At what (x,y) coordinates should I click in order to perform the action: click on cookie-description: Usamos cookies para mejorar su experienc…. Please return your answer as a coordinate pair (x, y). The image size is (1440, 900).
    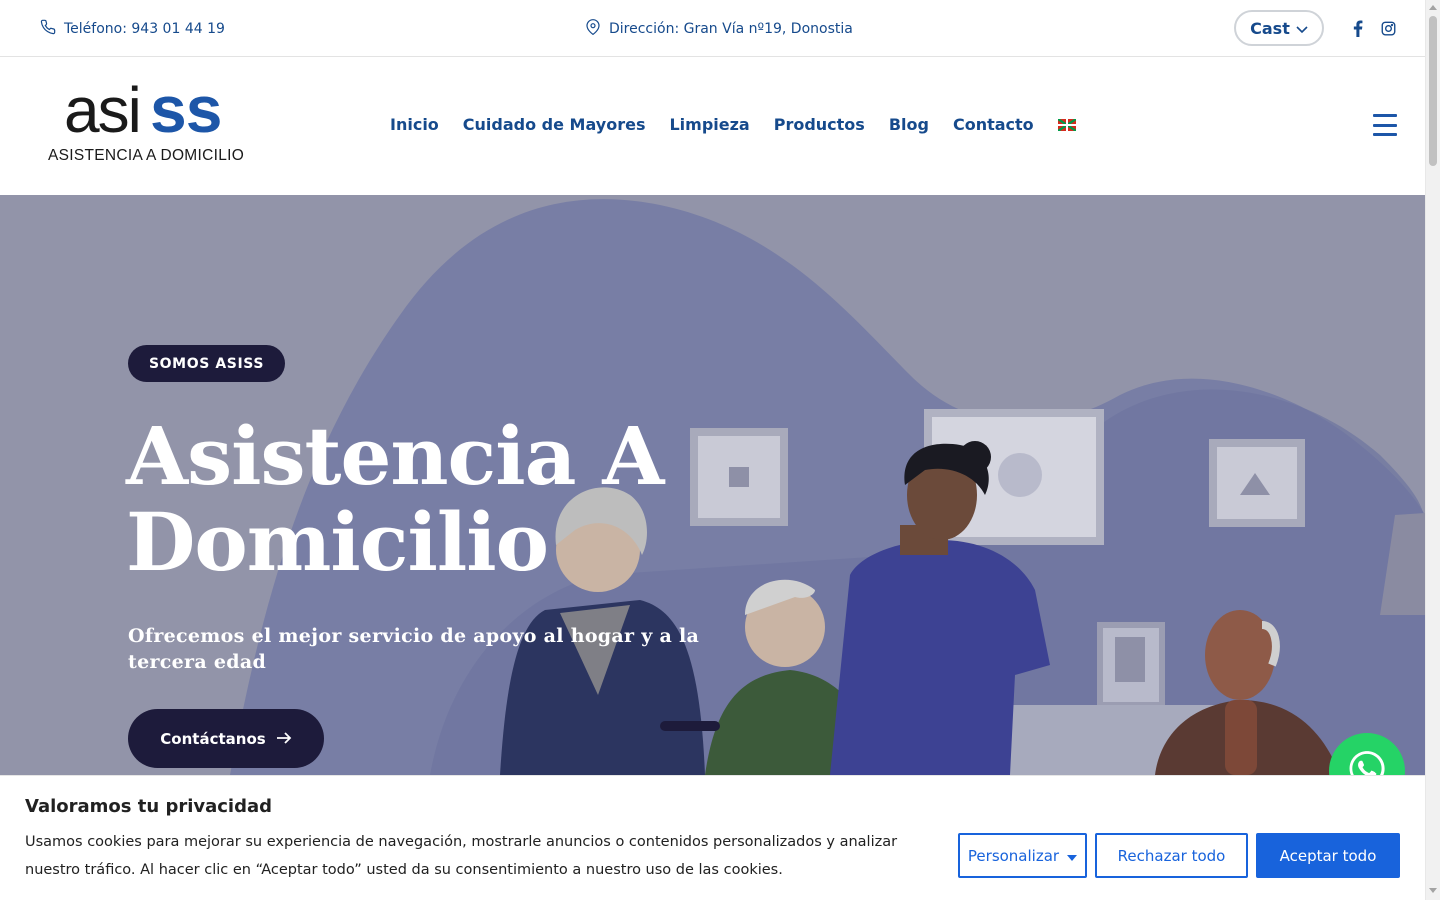
    Looking at the image, I should click on (461, 856).